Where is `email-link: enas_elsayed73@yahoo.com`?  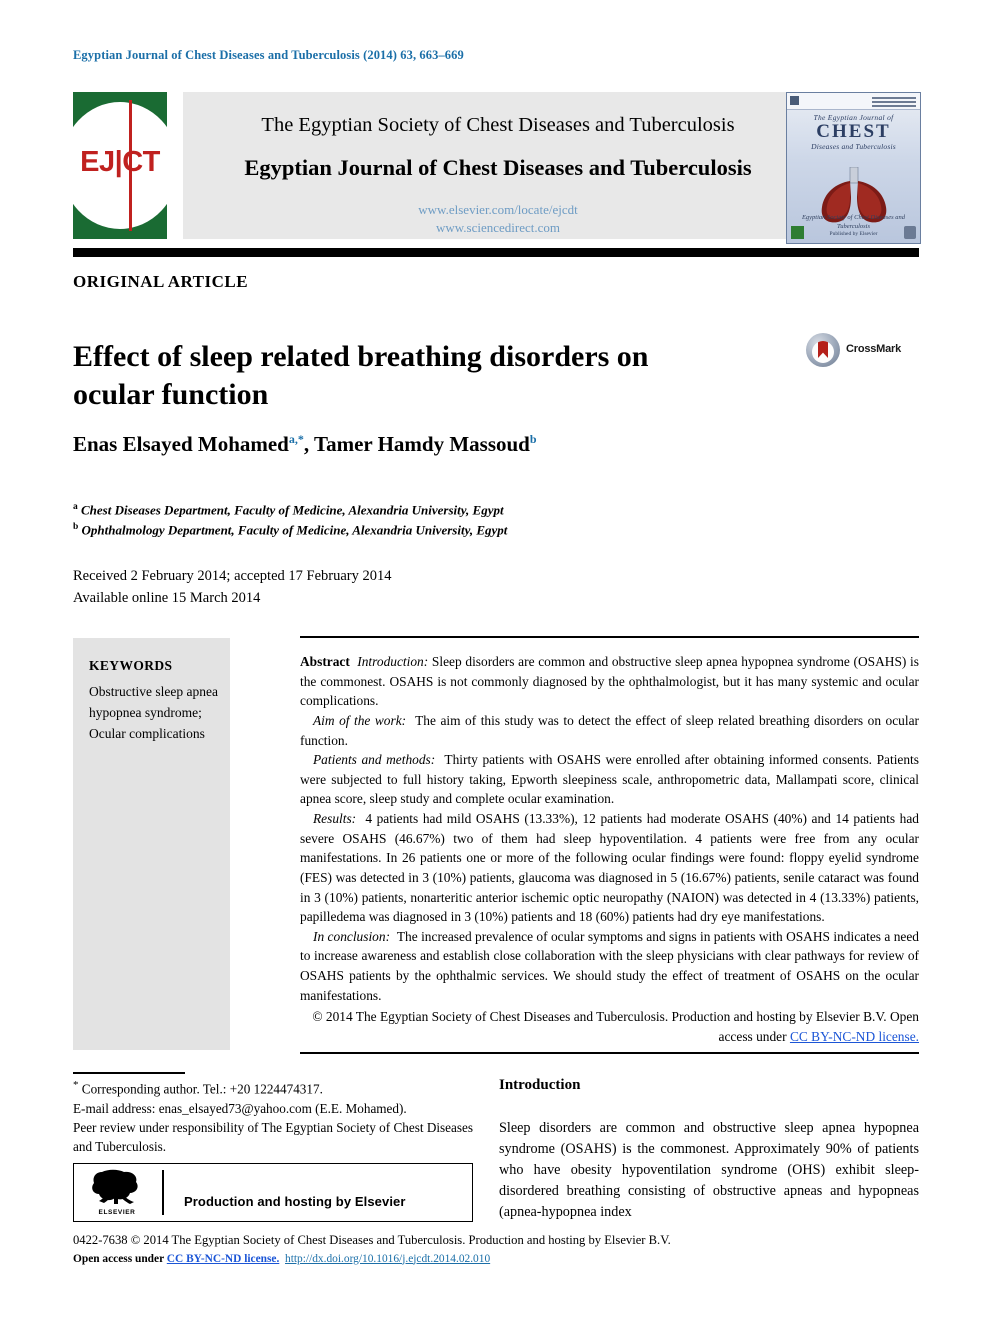 email-link: enas_elsayed73@yahoo.com is located at coordinates (235, 1108).